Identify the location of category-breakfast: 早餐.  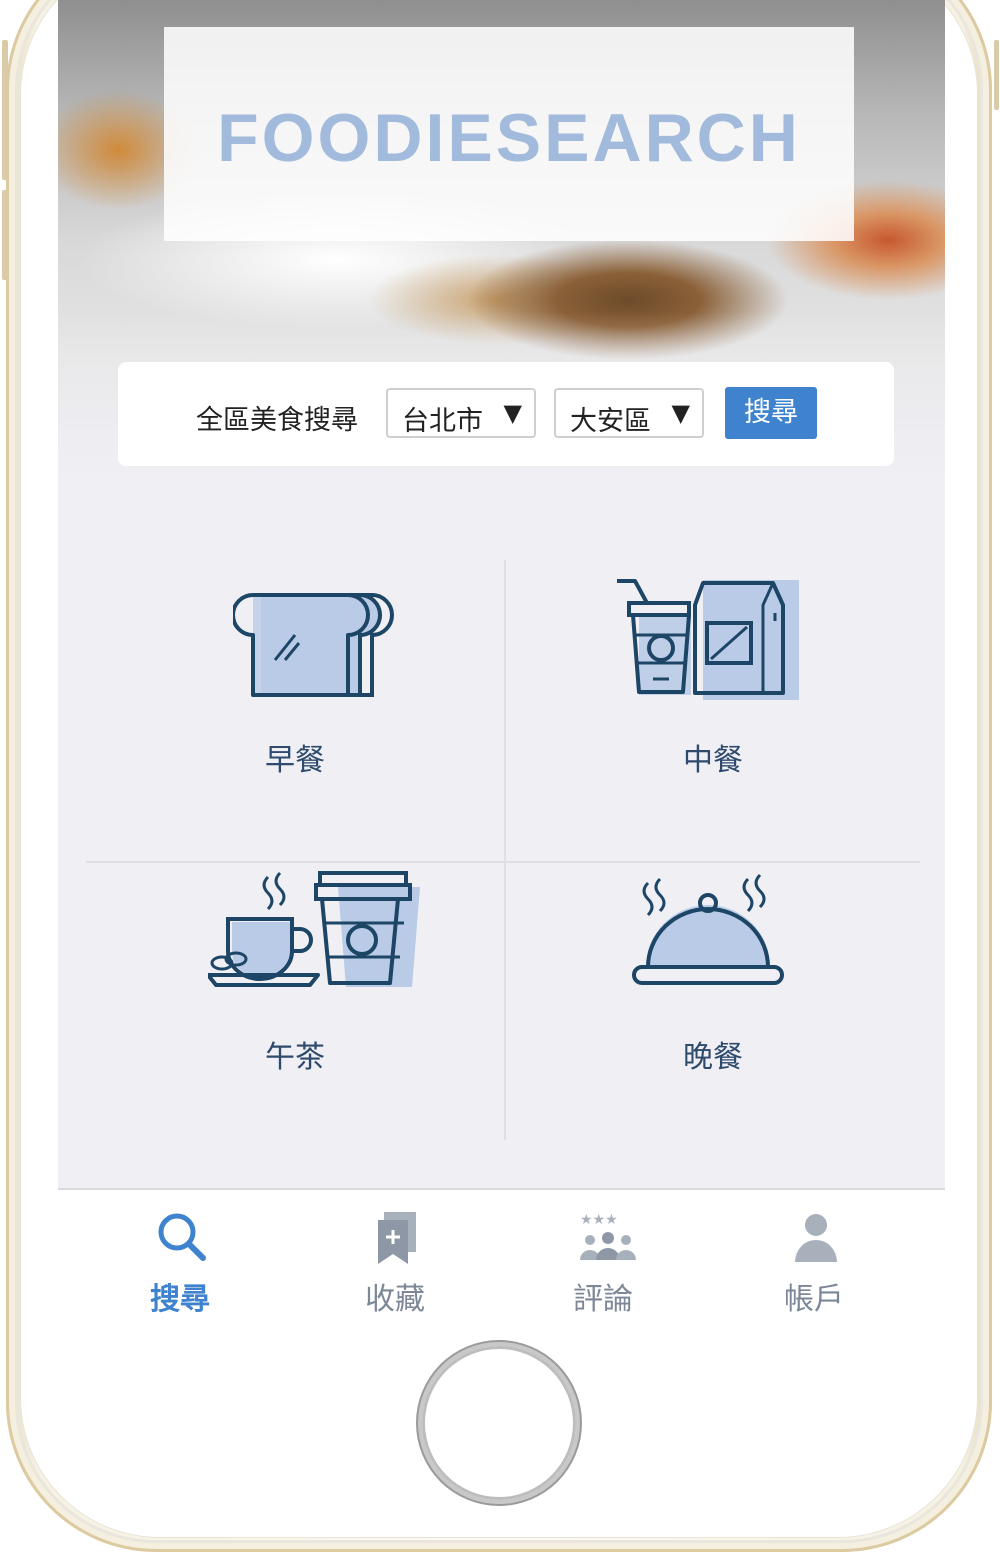
(295, 710).